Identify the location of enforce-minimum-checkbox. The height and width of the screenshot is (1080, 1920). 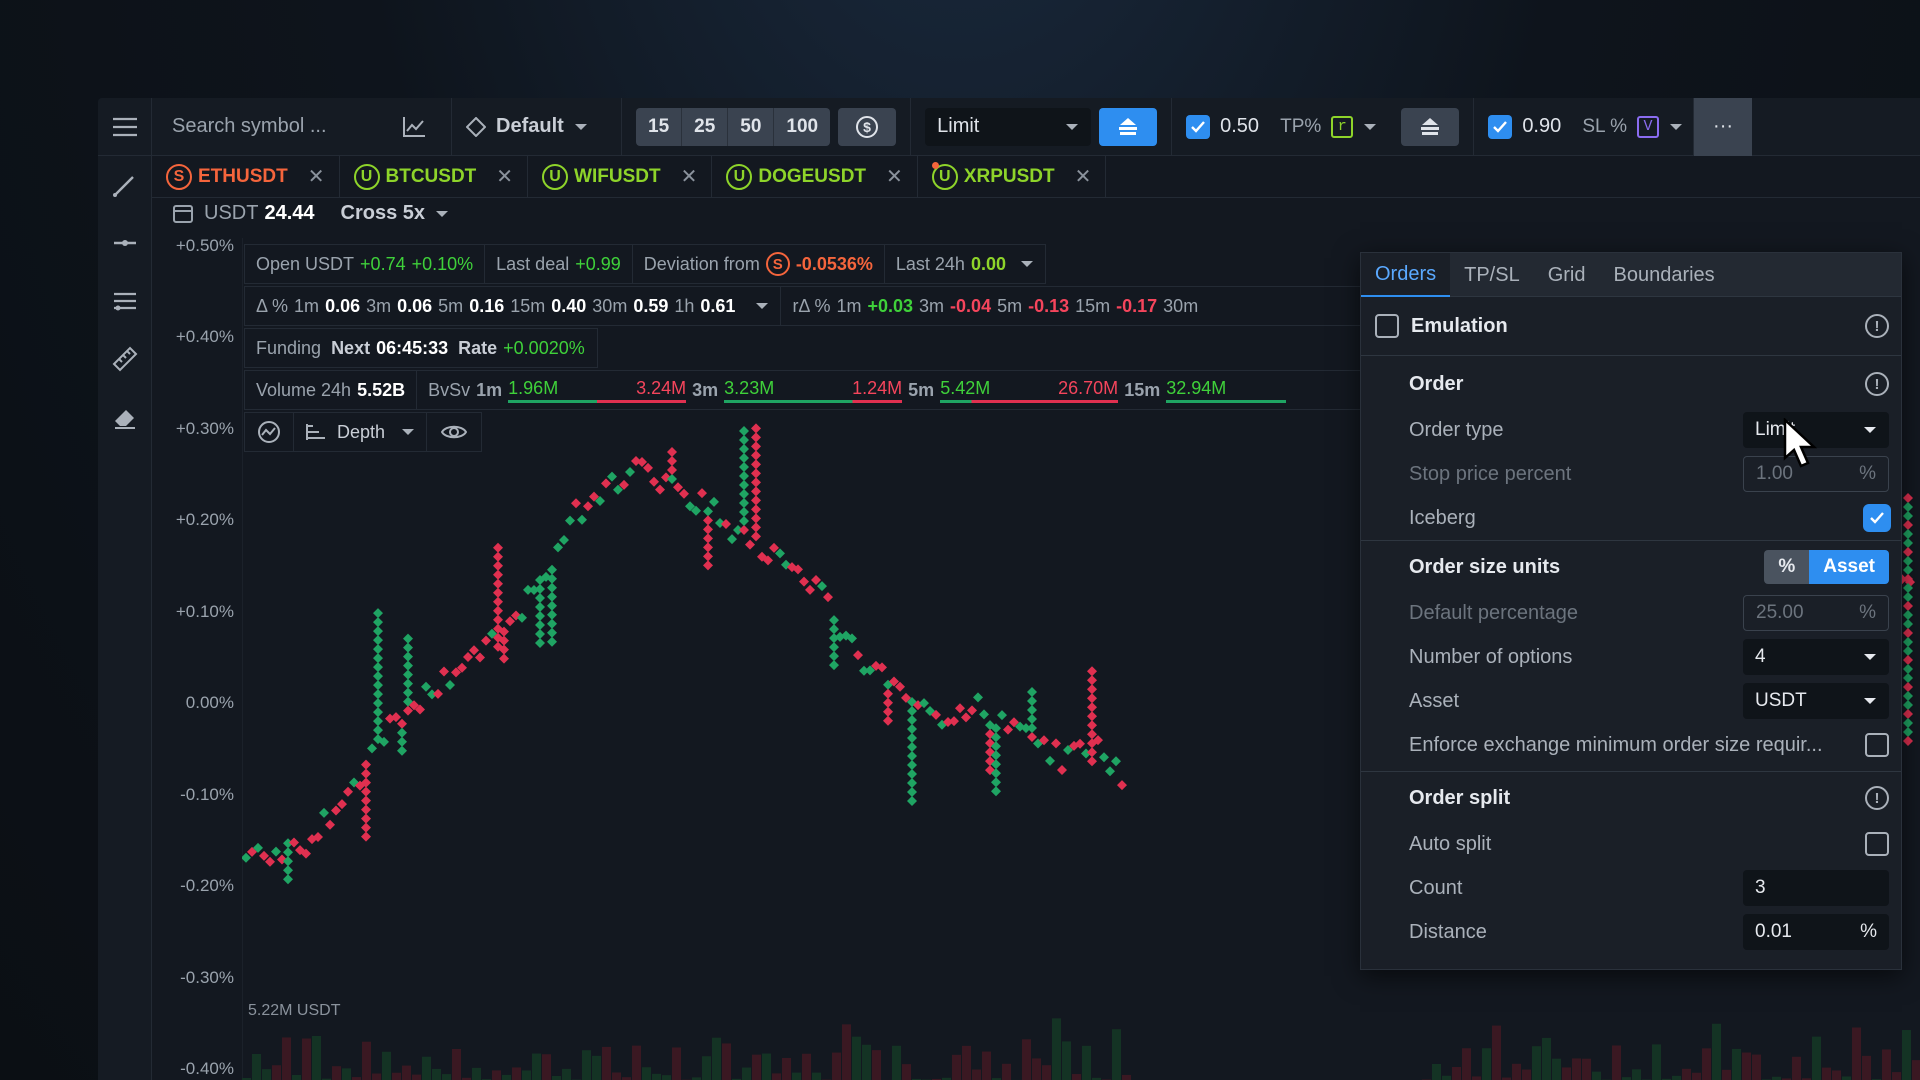
(1877, 745).